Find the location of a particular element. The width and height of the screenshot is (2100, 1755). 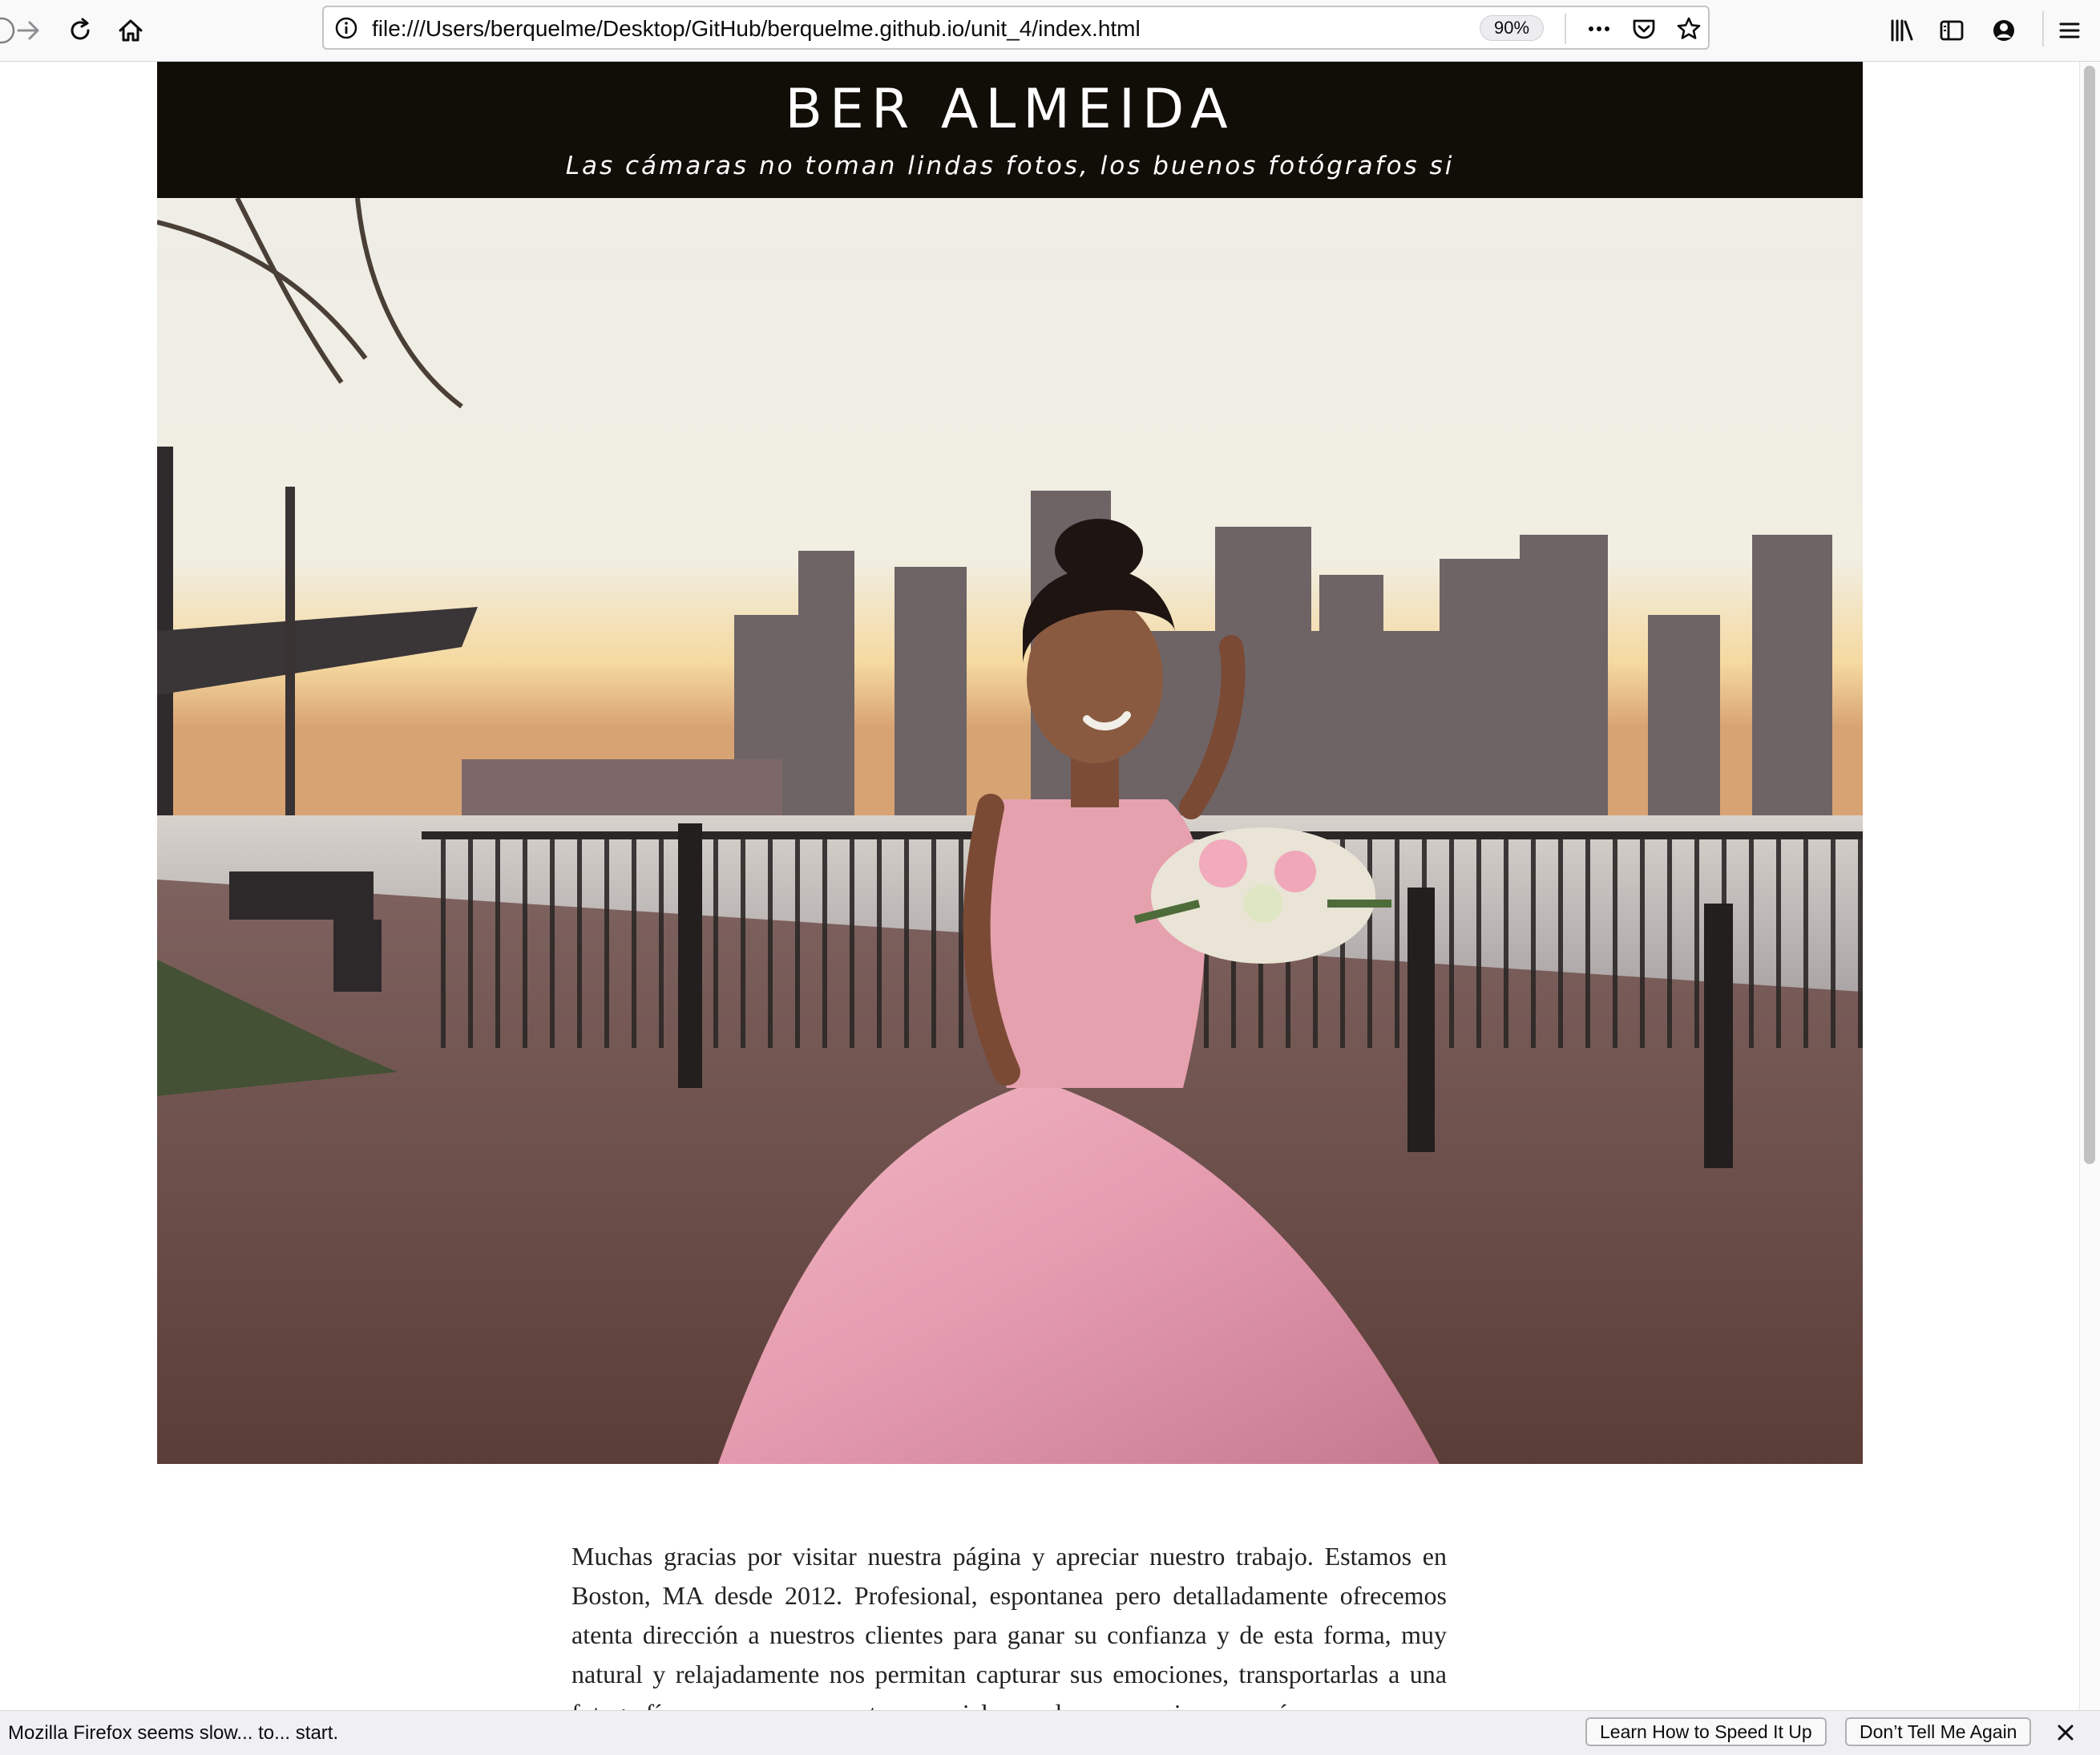

forward-arrow-icon is located at coordinates (29, 30).